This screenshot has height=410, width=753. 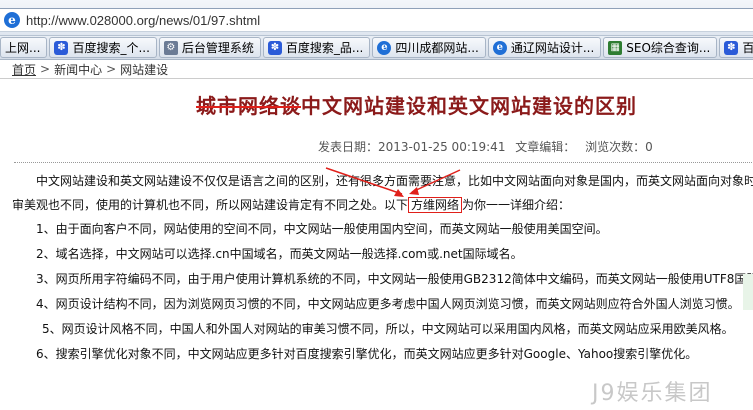 I want to click on ie-browser-icon: e, so click(x=12, y=20).